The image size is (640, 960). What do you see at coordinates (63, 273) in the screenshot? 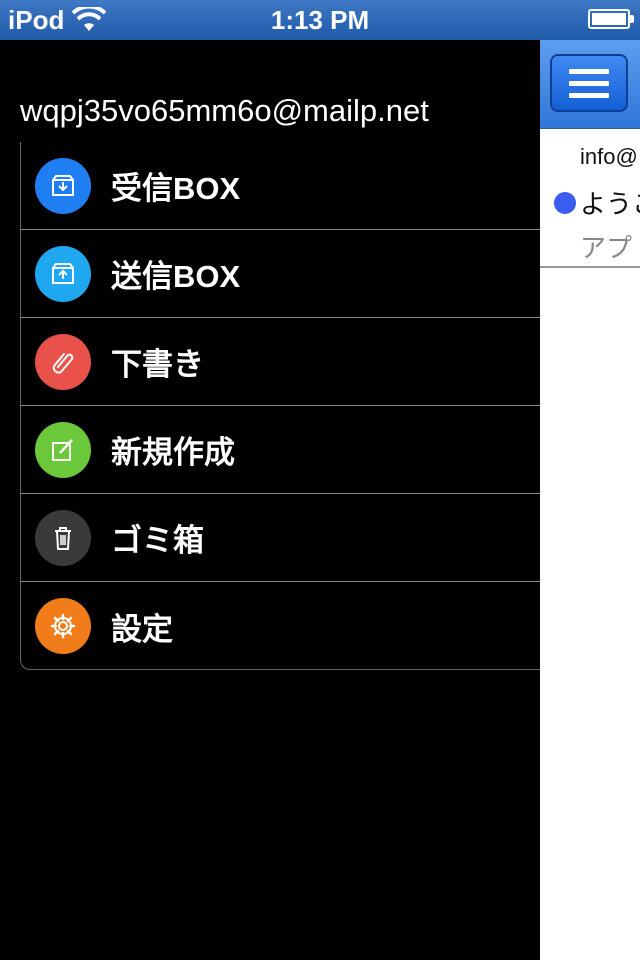
I see `outbox-icon` at bounding box center [63, 273].